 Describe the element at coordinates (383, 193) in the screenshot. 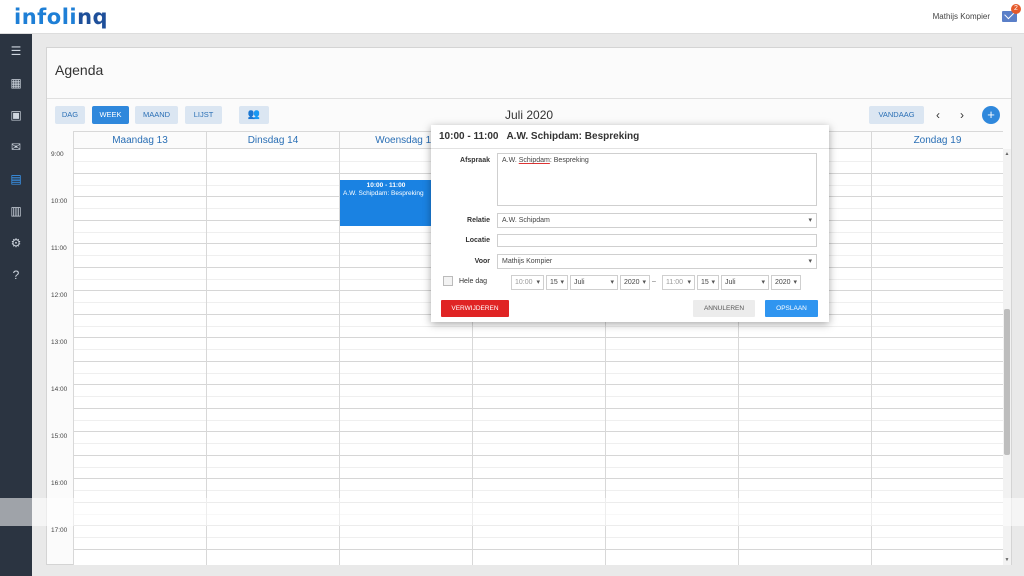

I see `event-title: A.W. Schipdam: Bespreking` at that location.